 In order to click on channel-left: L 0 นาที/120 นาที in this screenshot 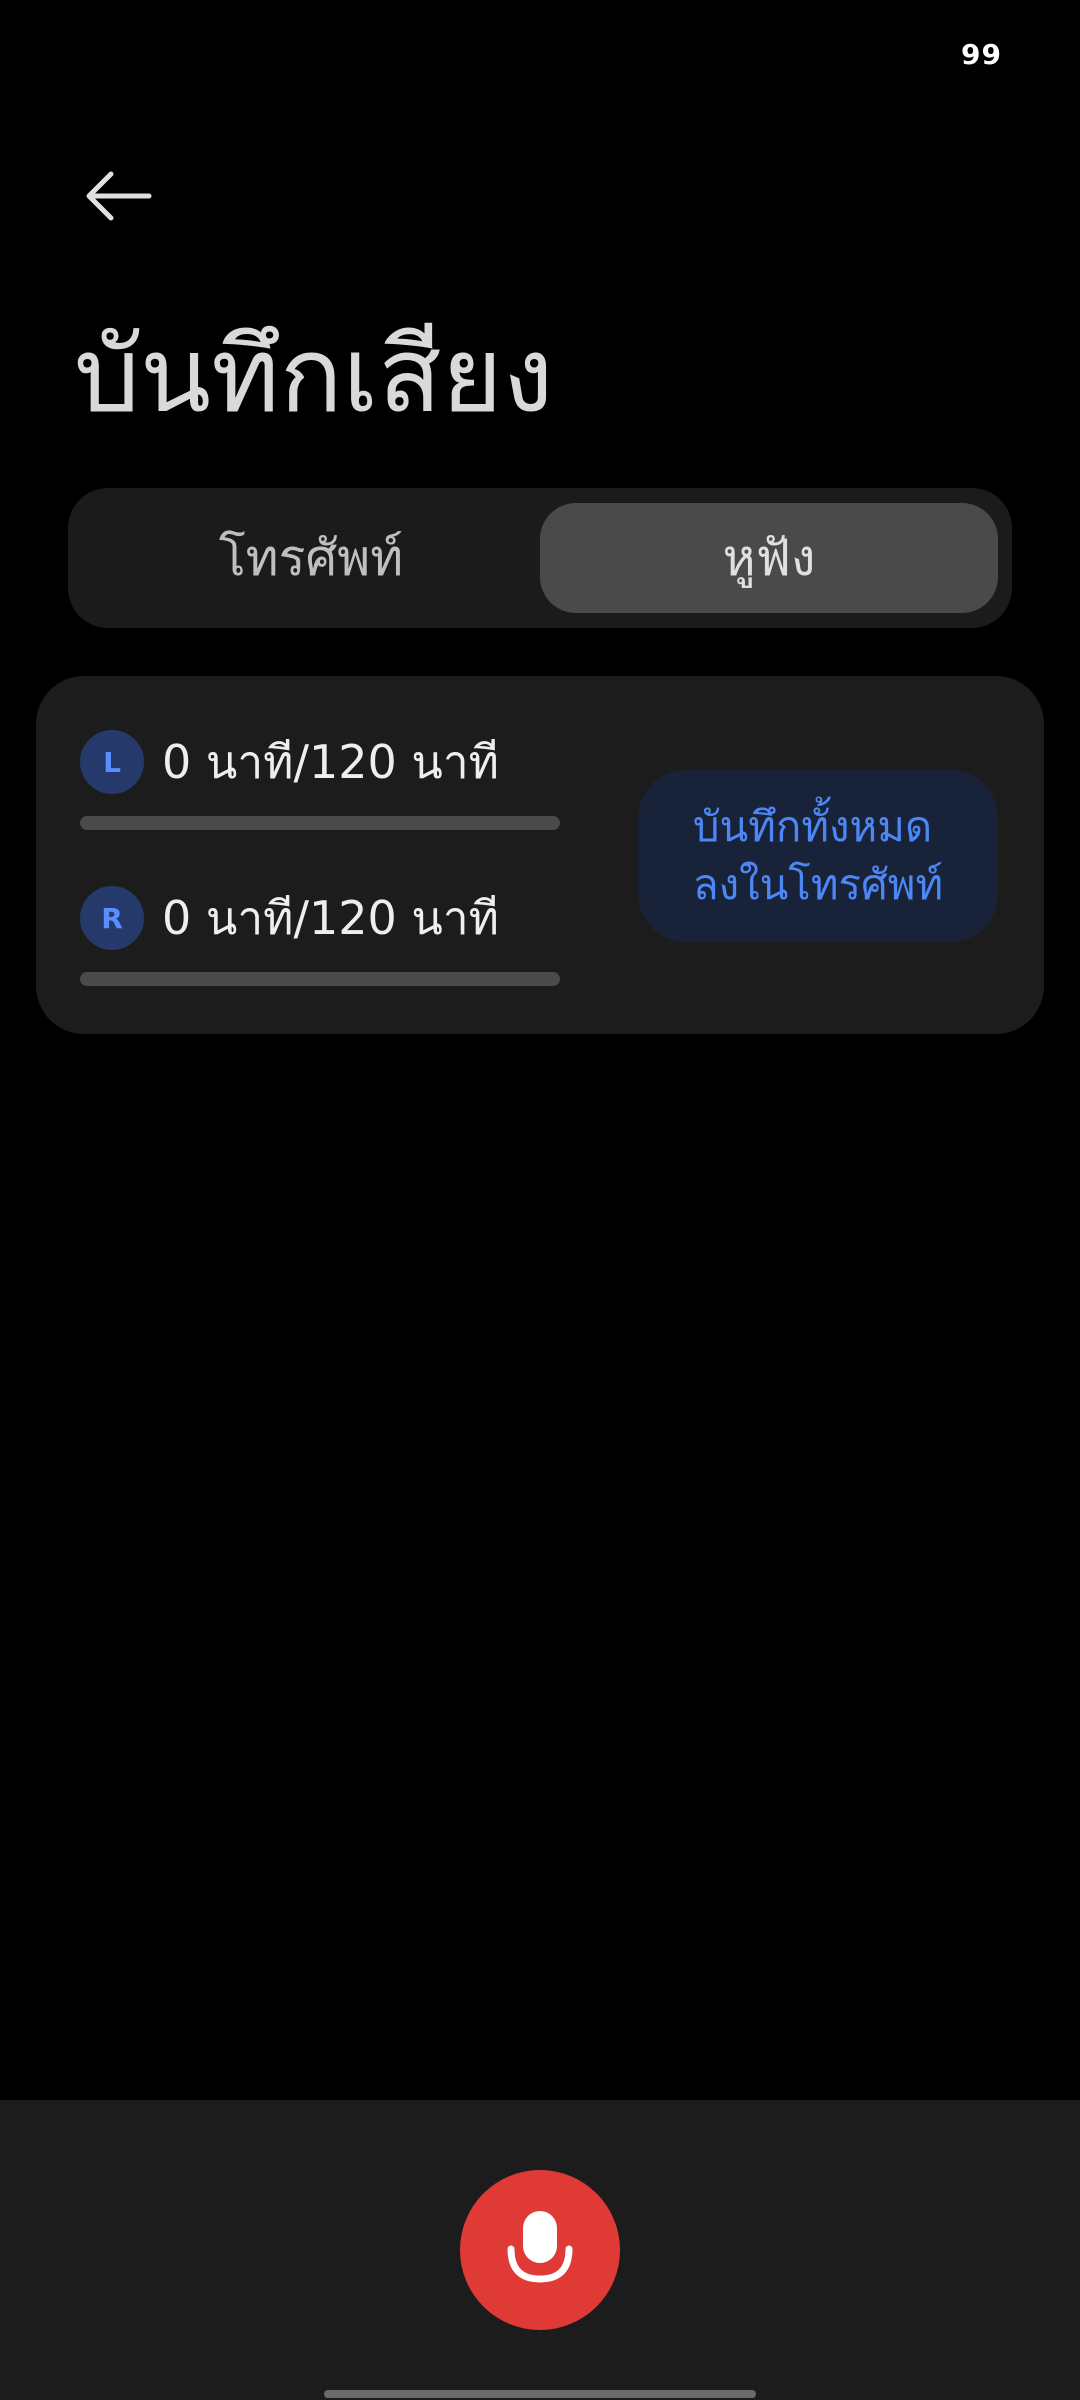, I will do `click(340, 779)`.